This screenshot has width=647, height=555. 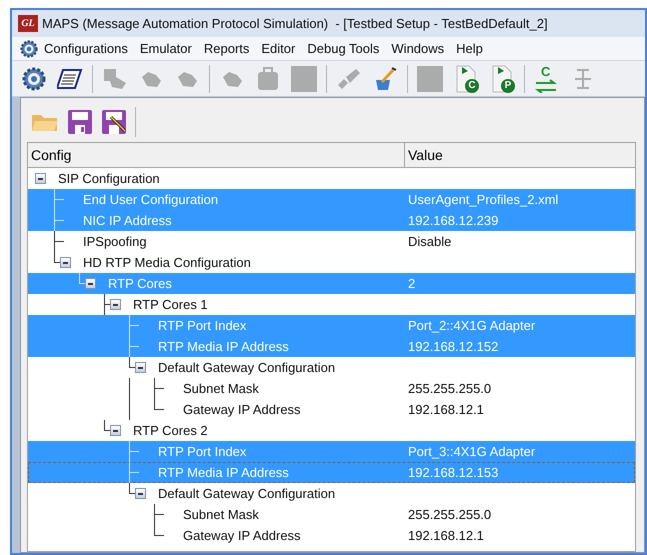 I want to click on menu-item: Emulator, so click(x=166, y=49).